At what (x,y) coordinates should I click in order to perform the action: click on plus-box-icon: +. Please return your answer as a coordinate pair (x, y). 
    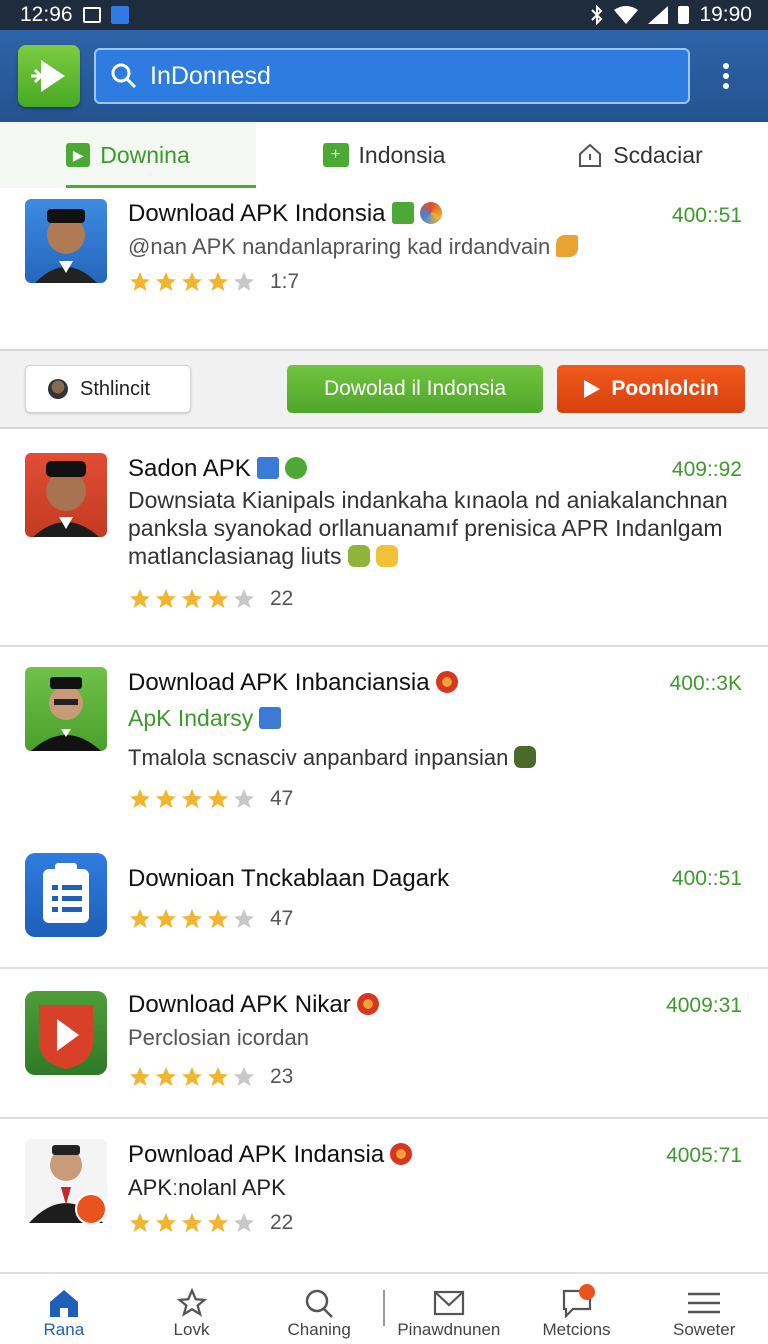
    Looking at the image, I should click on (335, 155).